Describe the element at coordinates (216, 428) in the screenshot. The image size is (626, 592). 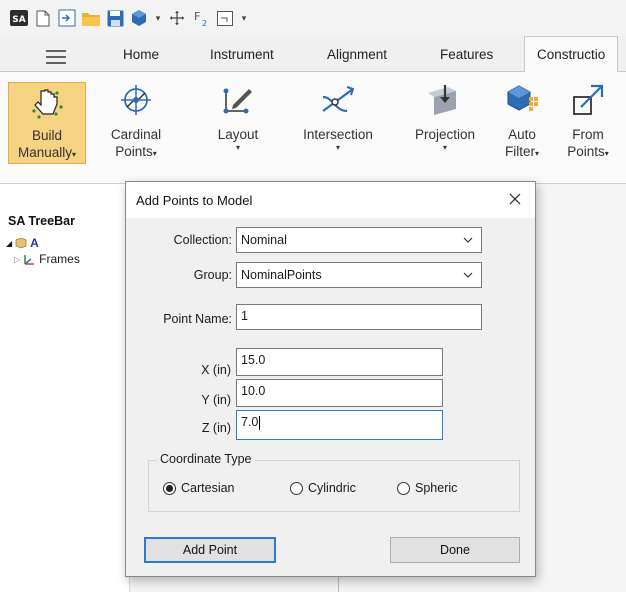
I see `z-label: Z (in)` at that location.